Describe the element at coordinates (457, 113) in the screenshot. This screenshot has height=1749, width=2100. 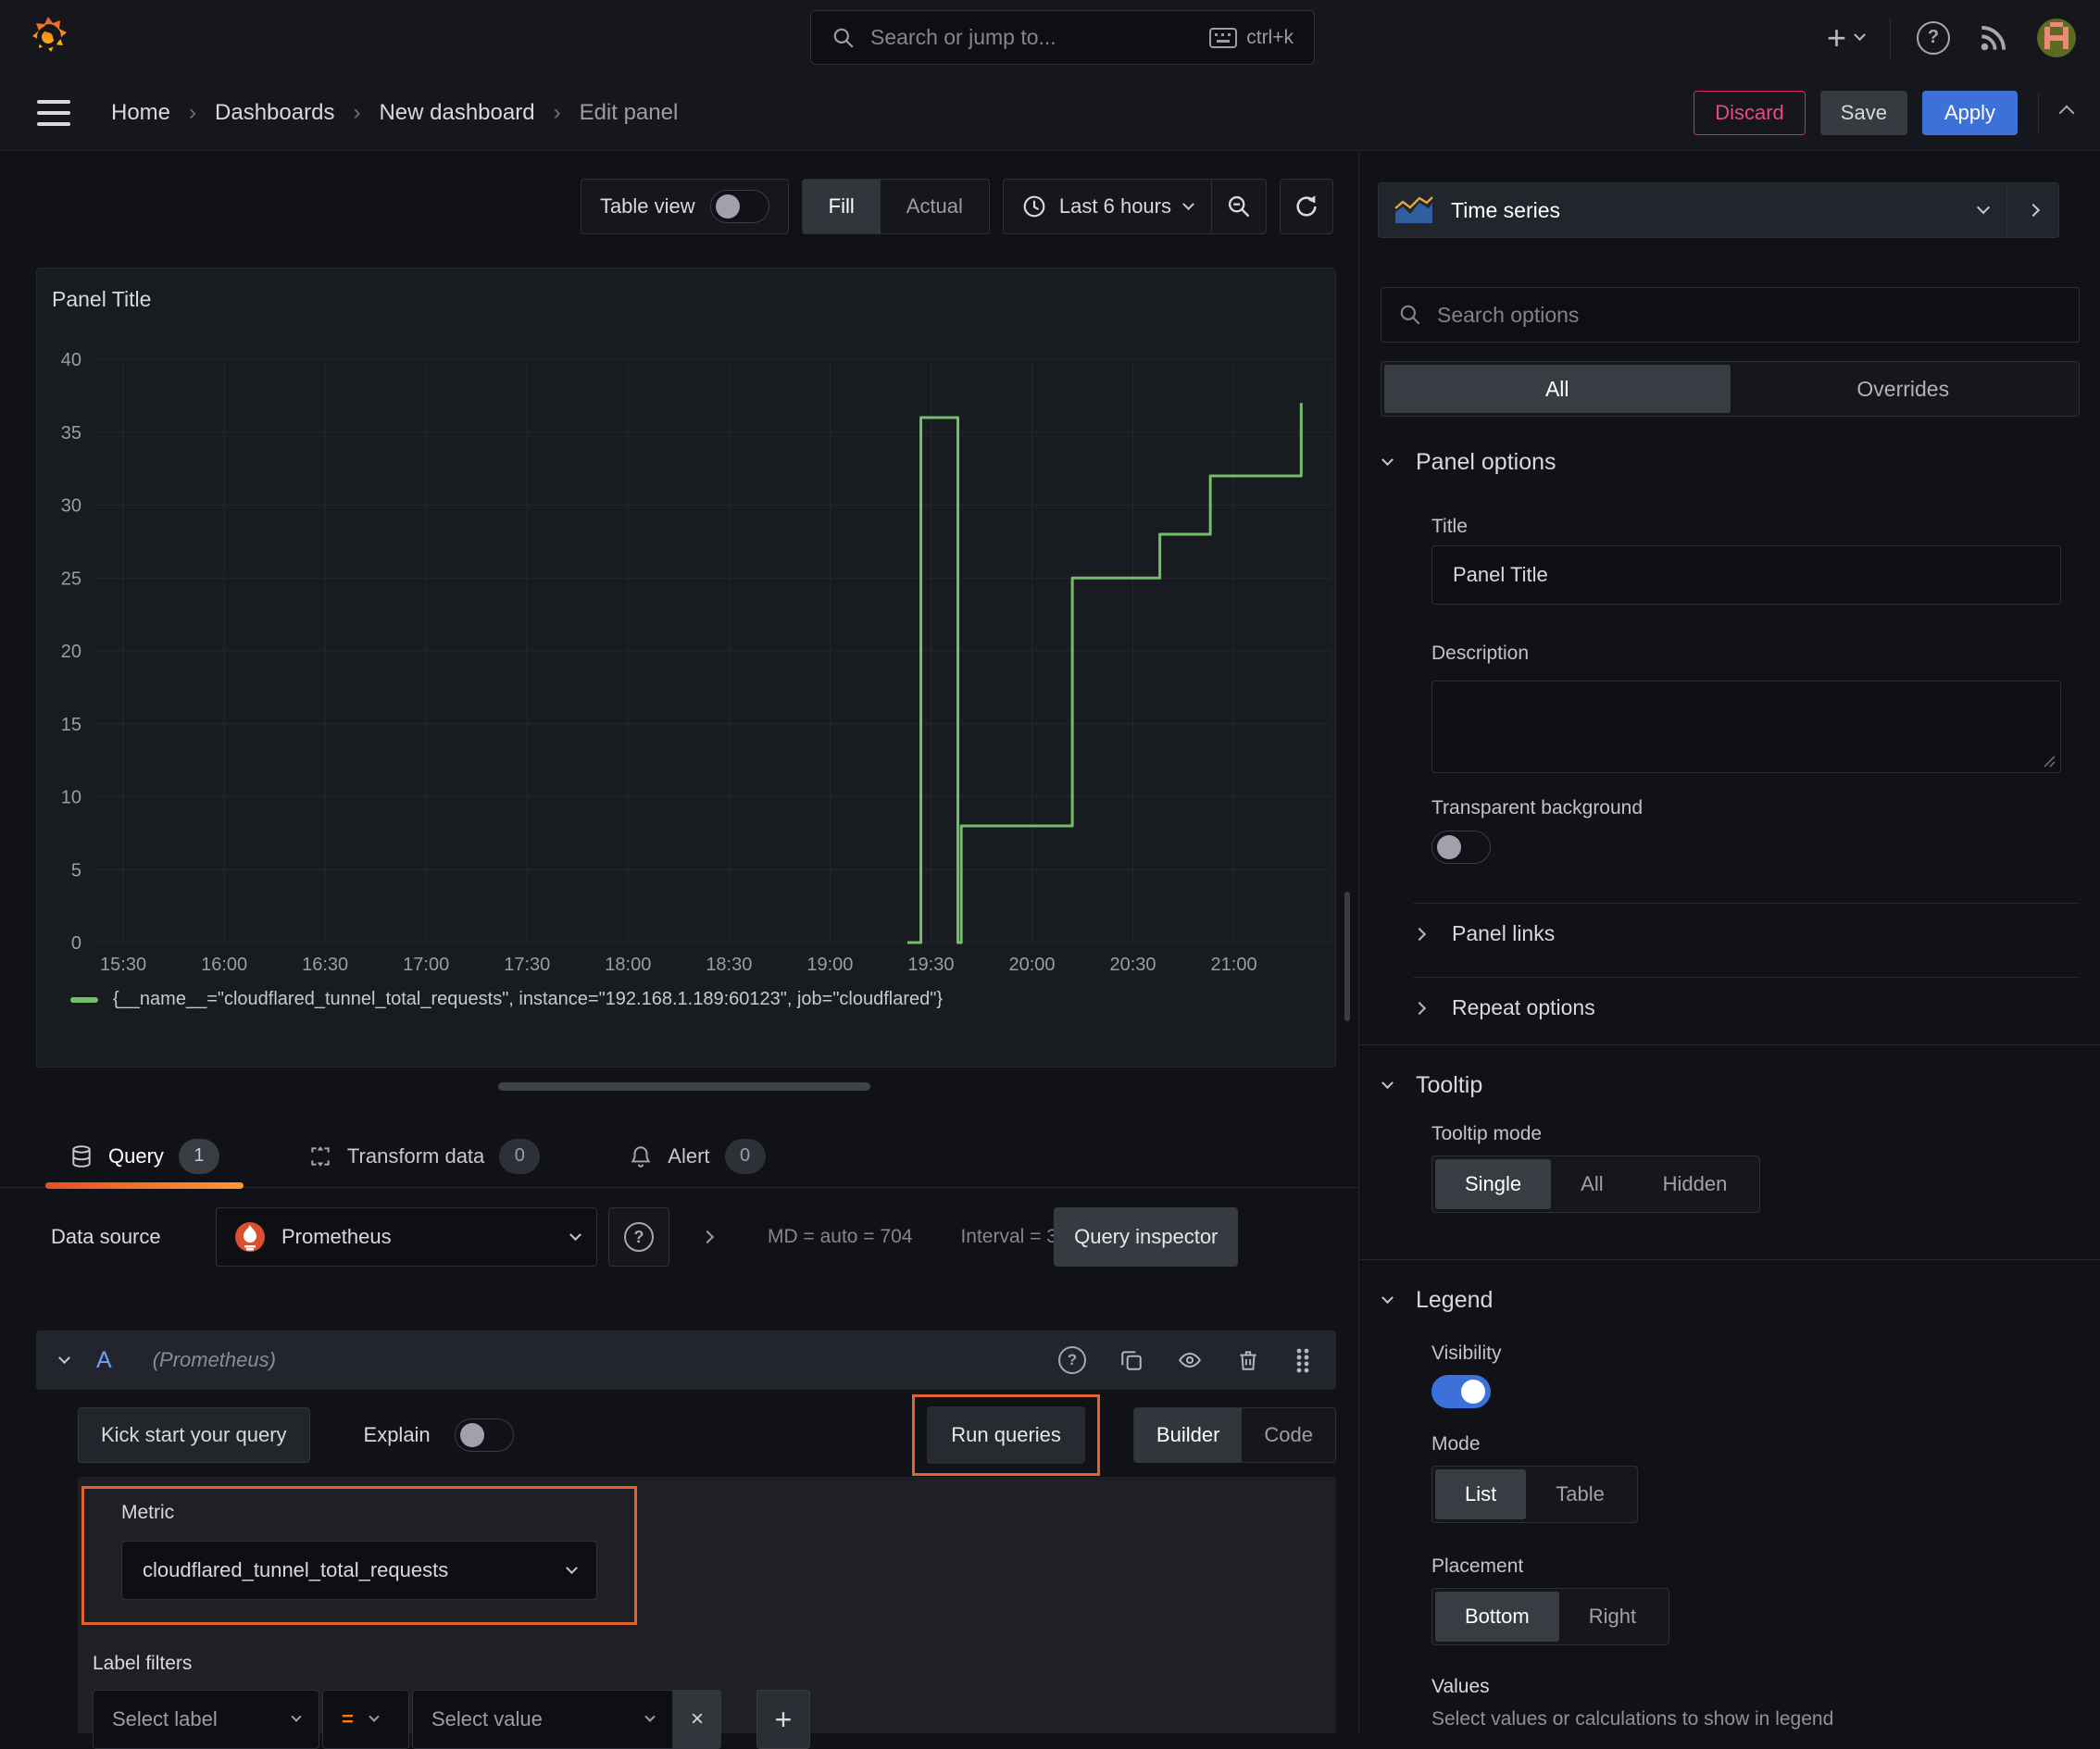
I see `breadcrumb-new-dashboard: New dashboard` at that location.